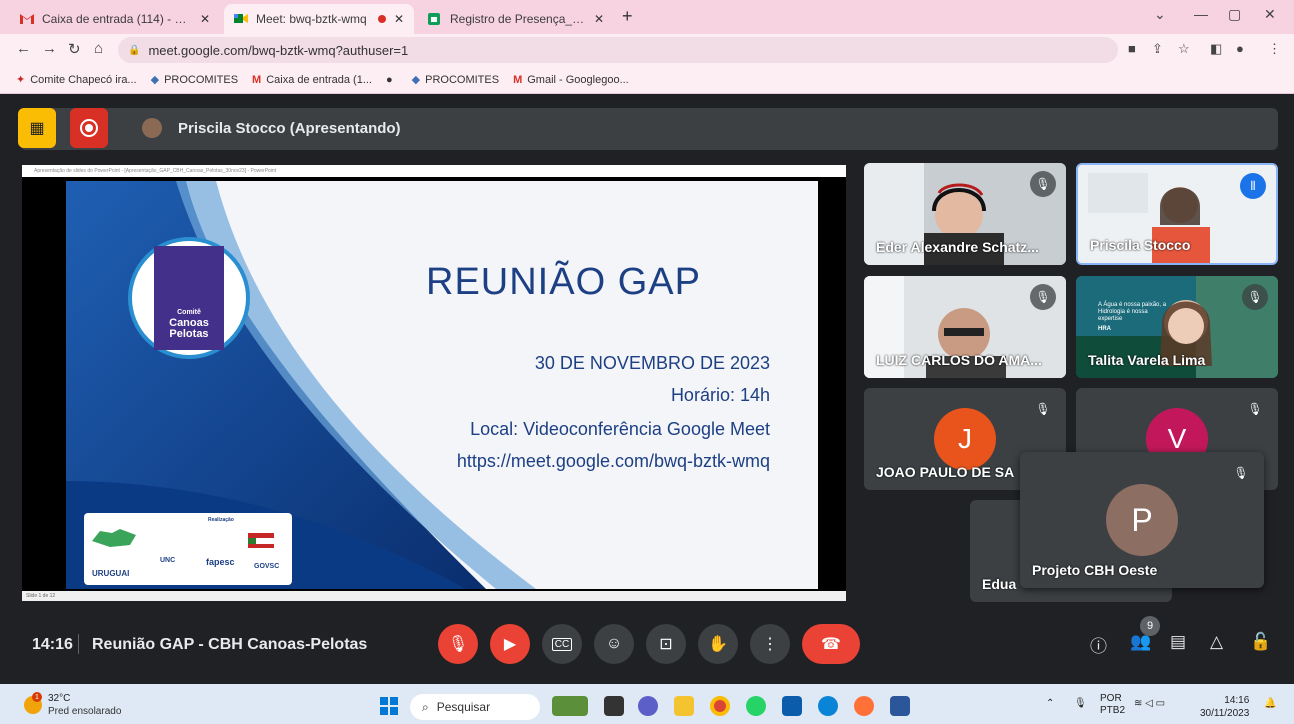 This screenshot has width=1294, height=724. Describe the element at coordinates (1140, 642) in the screenshot. I see `people-button: 👥` at that location.